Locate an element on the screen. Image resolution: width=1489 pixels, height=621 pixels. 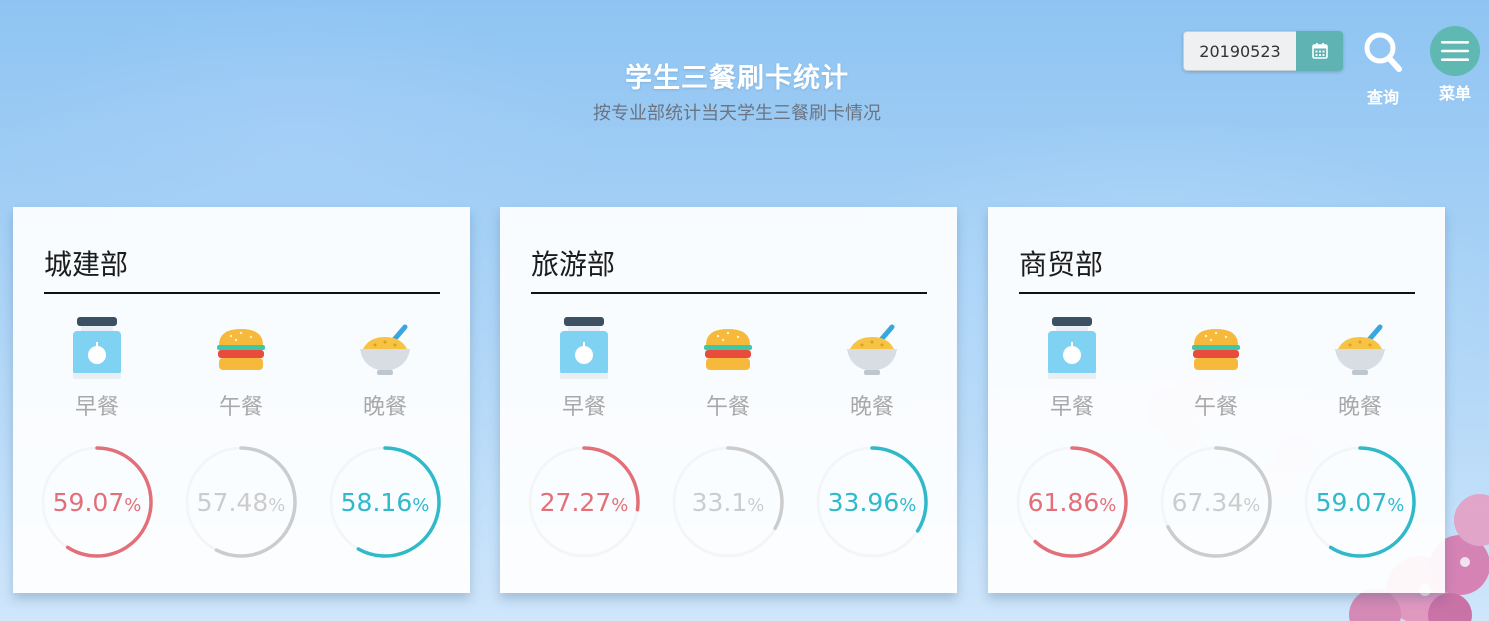
lunch-gauge: 67.34% is located at coordinates (1216, 502).